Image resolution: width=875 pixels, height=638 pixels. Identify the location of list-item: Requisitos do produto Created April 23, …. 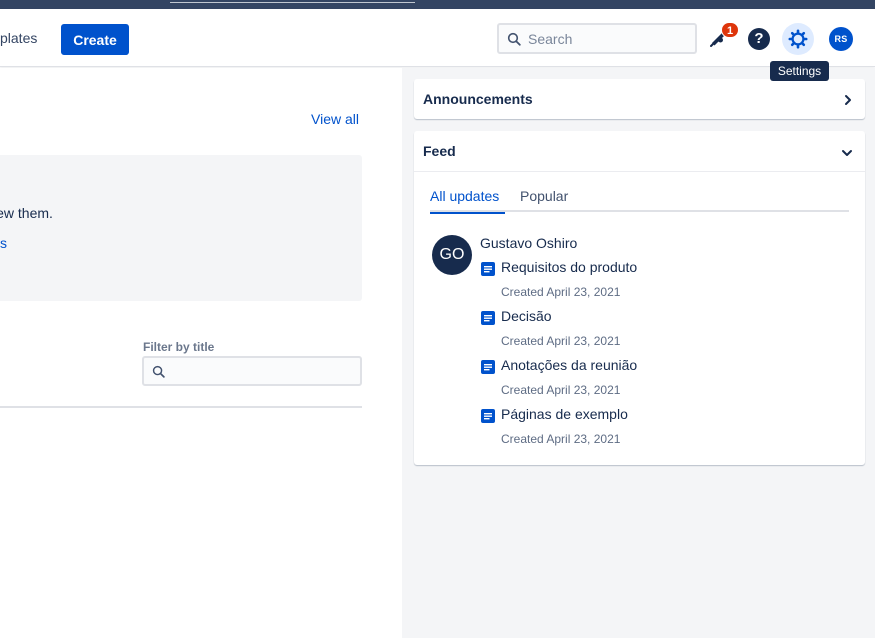
(665, 283).